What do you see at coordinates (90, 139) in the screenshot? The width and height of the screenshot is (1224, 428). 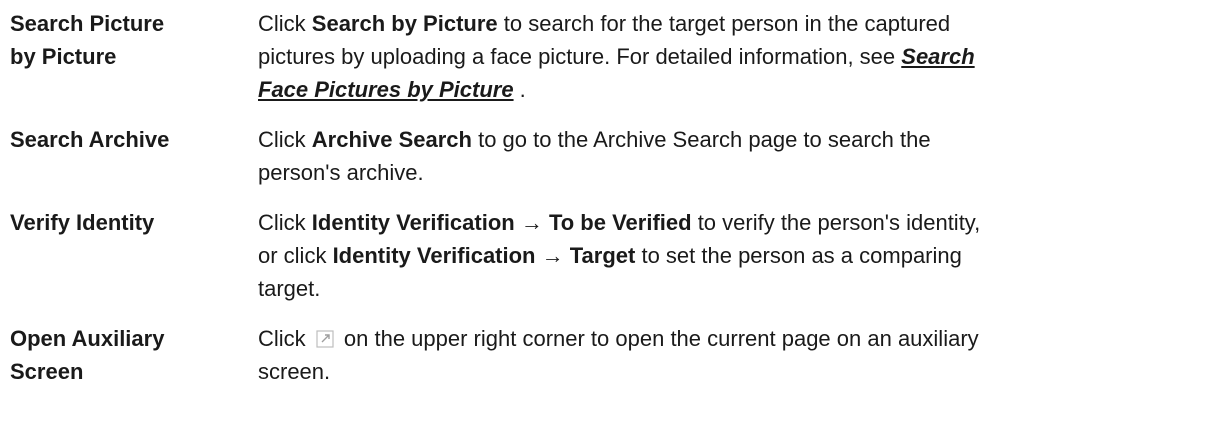 I see `term-line: Search Archive` at bounding box center [90, 139].